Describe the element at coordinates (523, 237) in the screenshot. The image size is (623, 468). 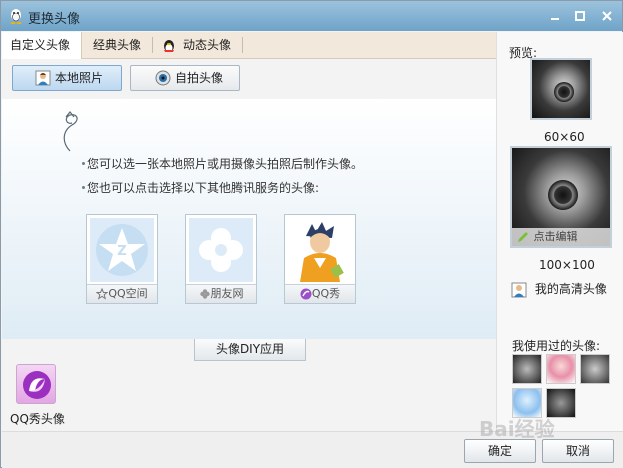
I see `pencil-icon` at that location.